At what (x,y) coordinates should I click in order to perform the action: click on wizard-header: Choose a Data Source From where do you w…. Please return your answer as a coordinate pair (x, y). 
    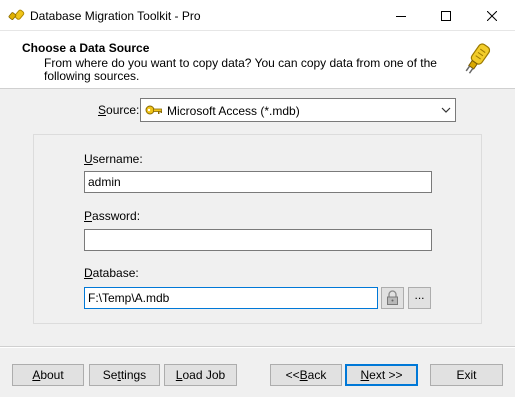
    Looking at the image, I should click on (257, 60).